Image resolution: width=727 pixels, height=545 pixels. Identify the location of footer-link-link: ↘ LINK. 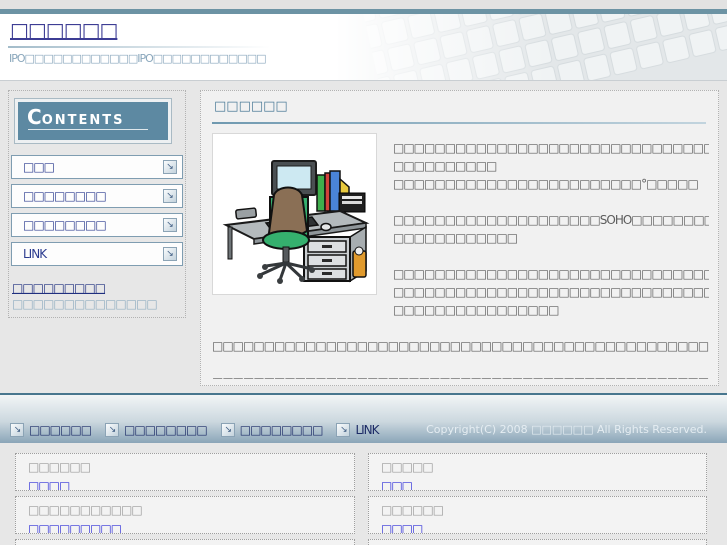
(358, 430).